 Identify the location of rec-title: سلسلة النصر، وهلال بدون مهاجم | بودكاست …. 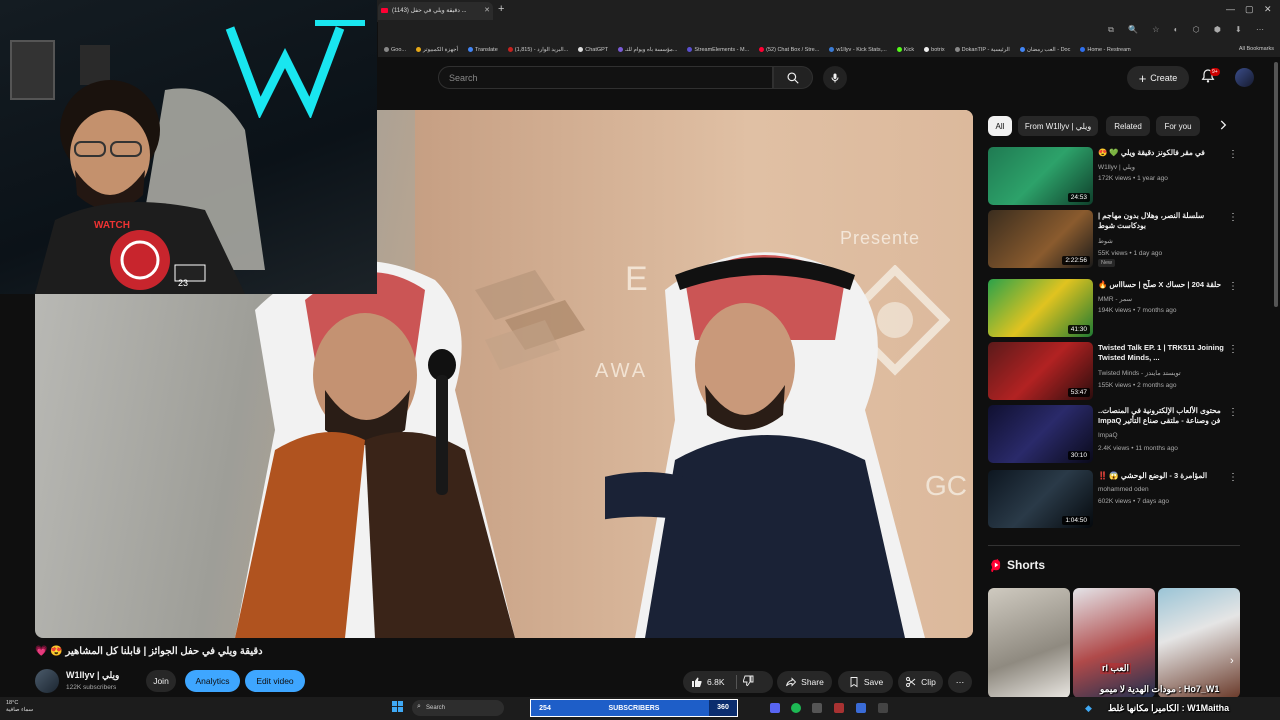
(1162, 221).